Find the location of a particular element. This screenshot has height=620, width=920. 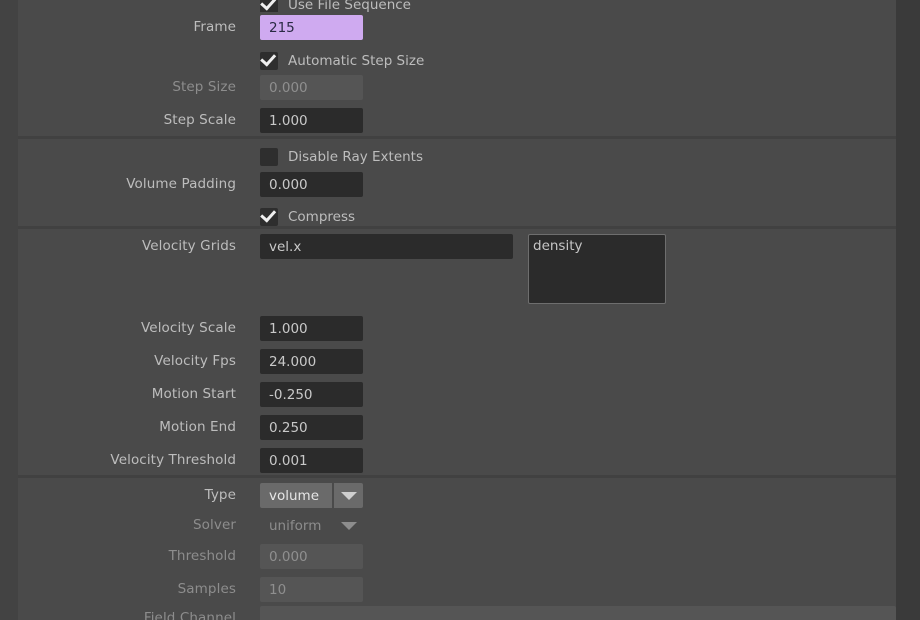

velocity-scale-input: 1.000 is located at coordinates (311, 328).